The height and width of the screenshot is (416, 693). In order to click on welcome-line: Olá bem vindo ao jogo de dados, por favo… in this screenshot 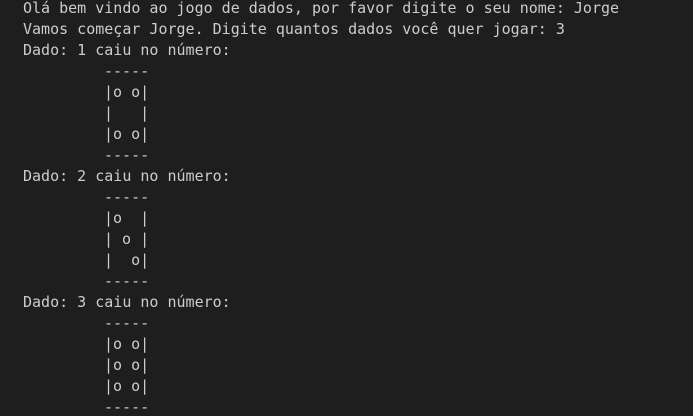, I will do `click(321, 8)`.